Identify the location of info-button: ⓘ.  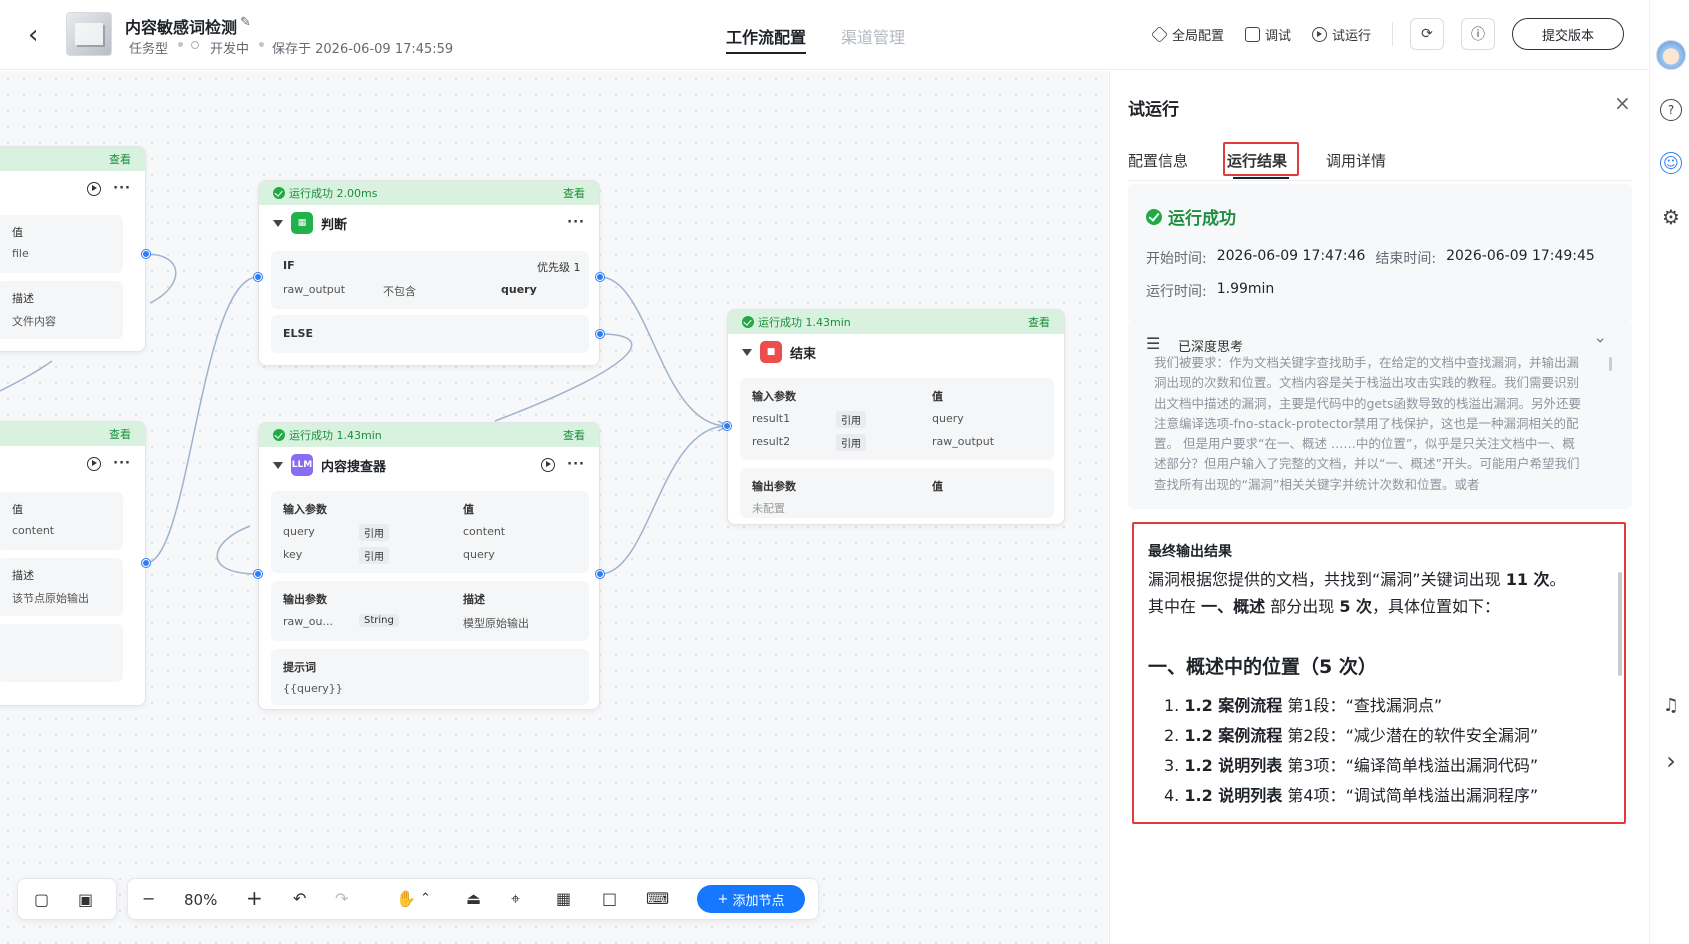
(1478, 34).